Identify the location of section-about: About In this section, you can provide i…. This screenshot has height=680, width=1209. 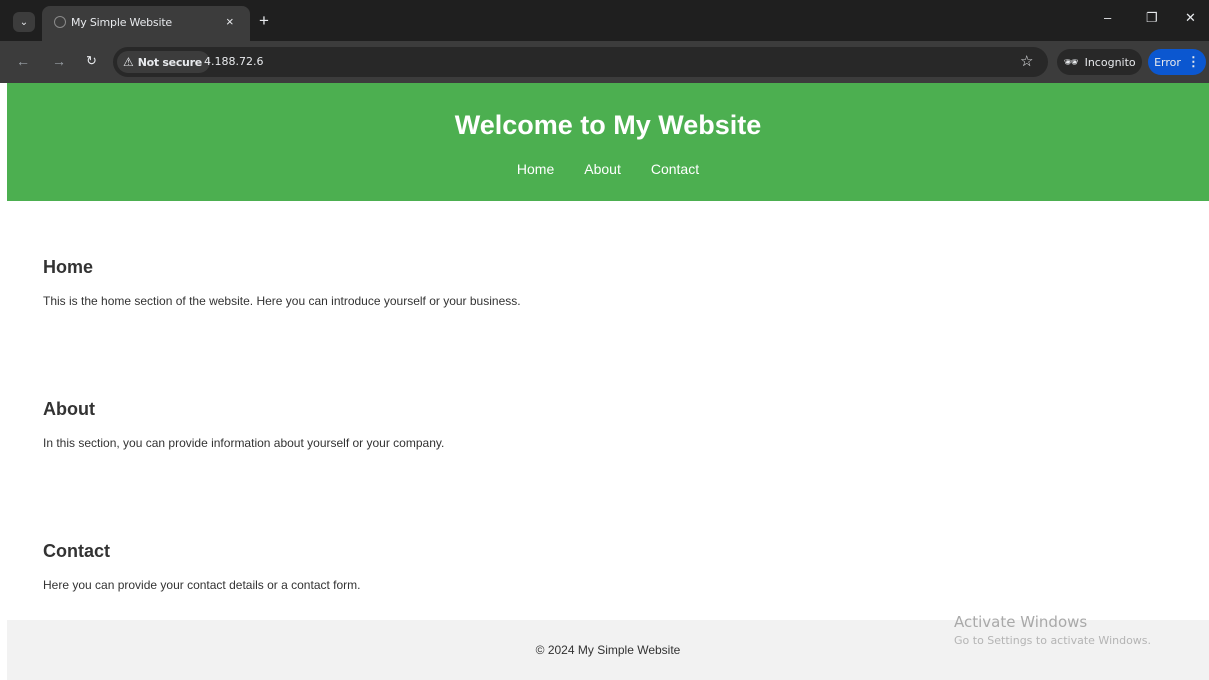
(243, 424).